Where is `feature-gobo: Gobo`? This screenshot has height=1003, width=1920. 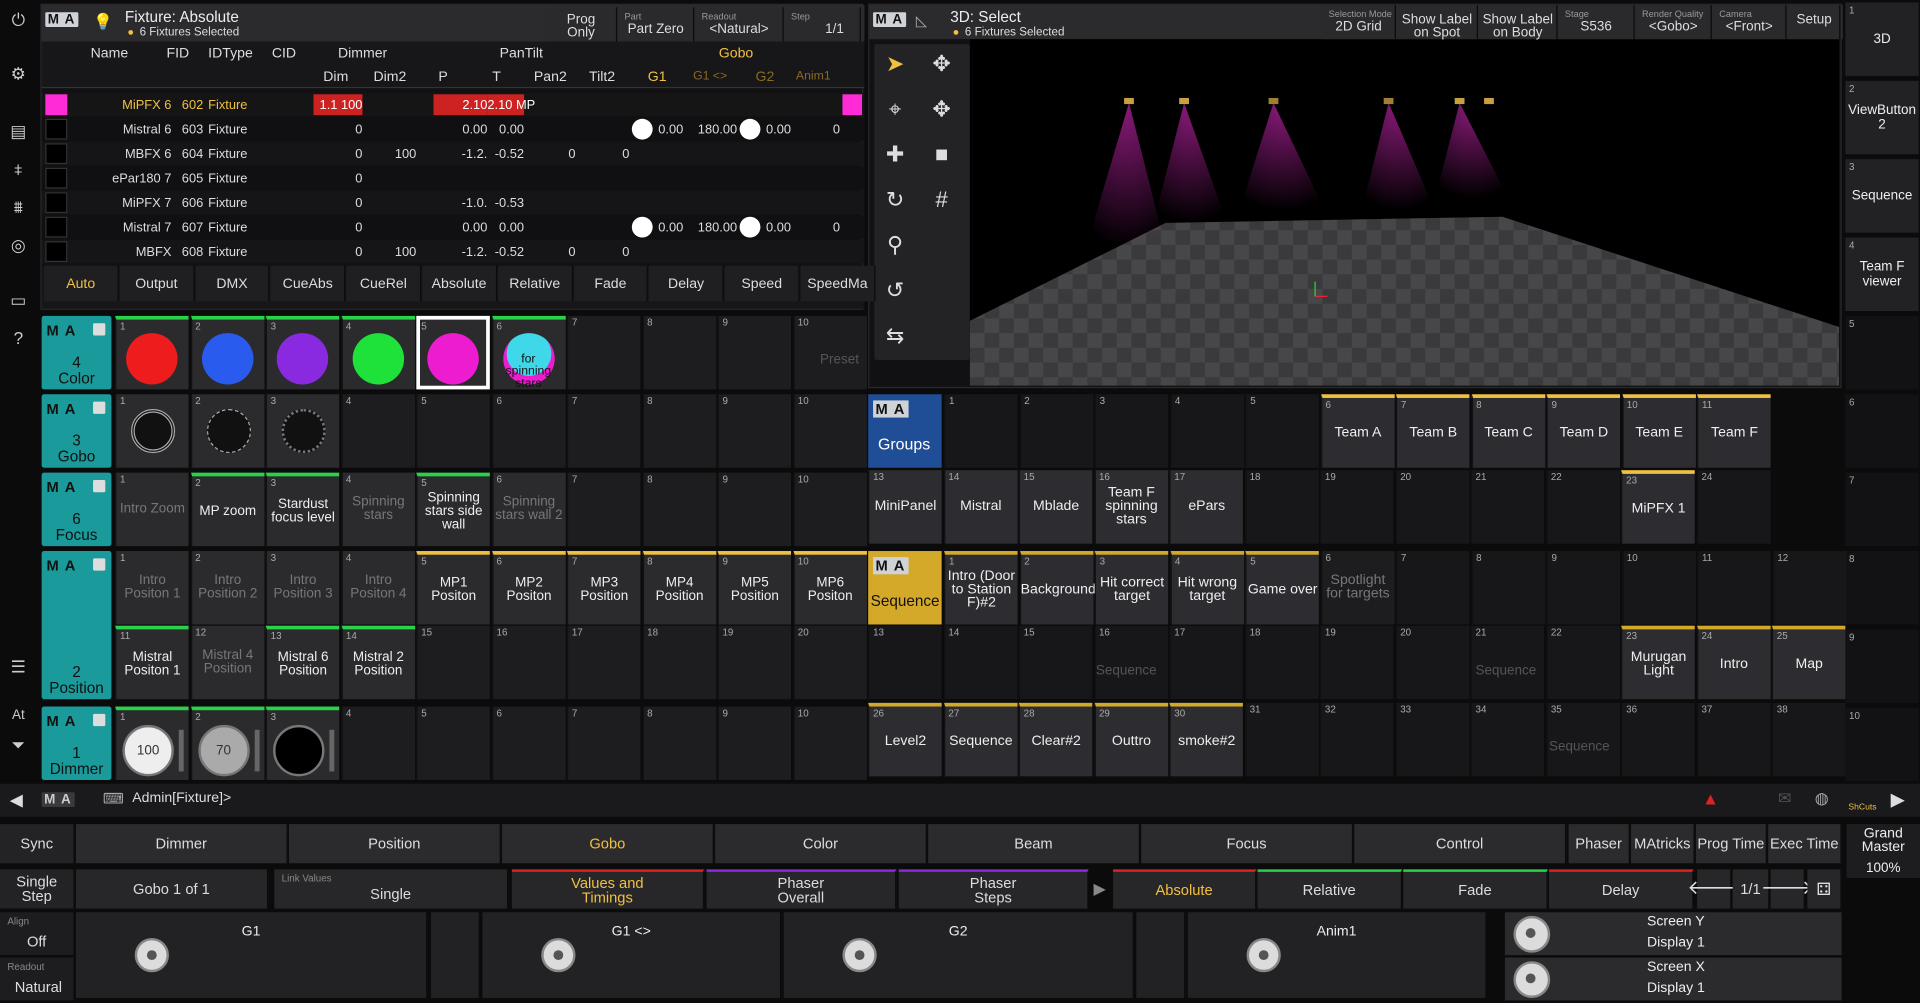
feature-gobo: Gobo is located at coordinates (608, 844).